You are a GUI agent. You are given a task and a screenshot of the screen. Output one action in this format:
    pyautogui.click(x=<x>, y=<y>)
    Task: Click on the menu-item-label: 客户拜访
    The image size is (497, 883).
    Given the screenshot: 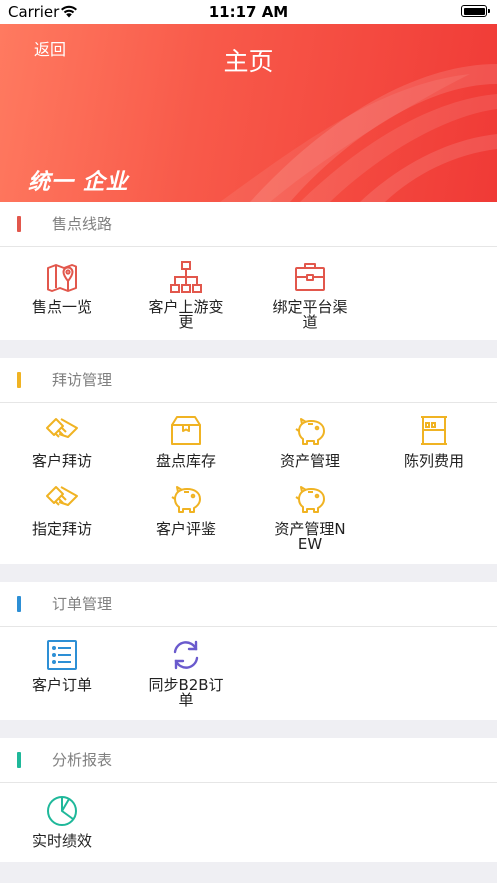 What is the action you would take?
    pyautogui.click(x=61, y=461)
    